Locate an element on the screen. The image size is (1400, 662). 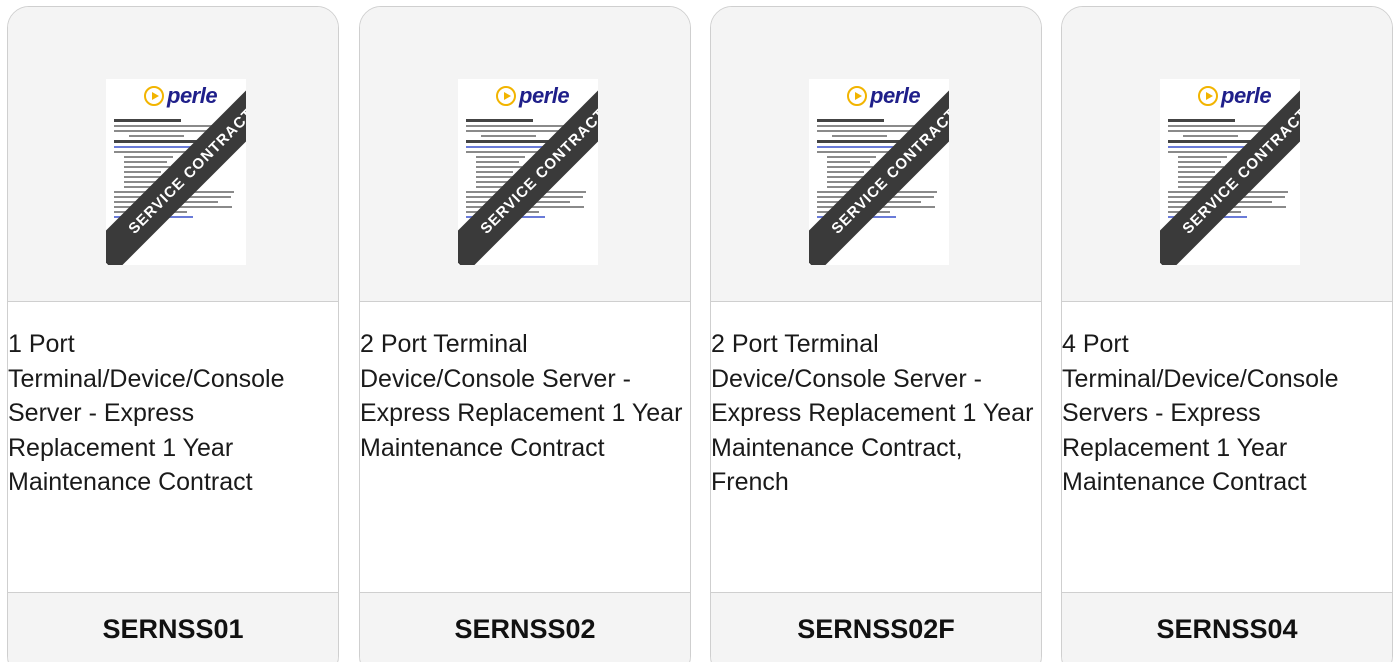
sku-bar: SERNSS01 is located at coordinates (173, 627).